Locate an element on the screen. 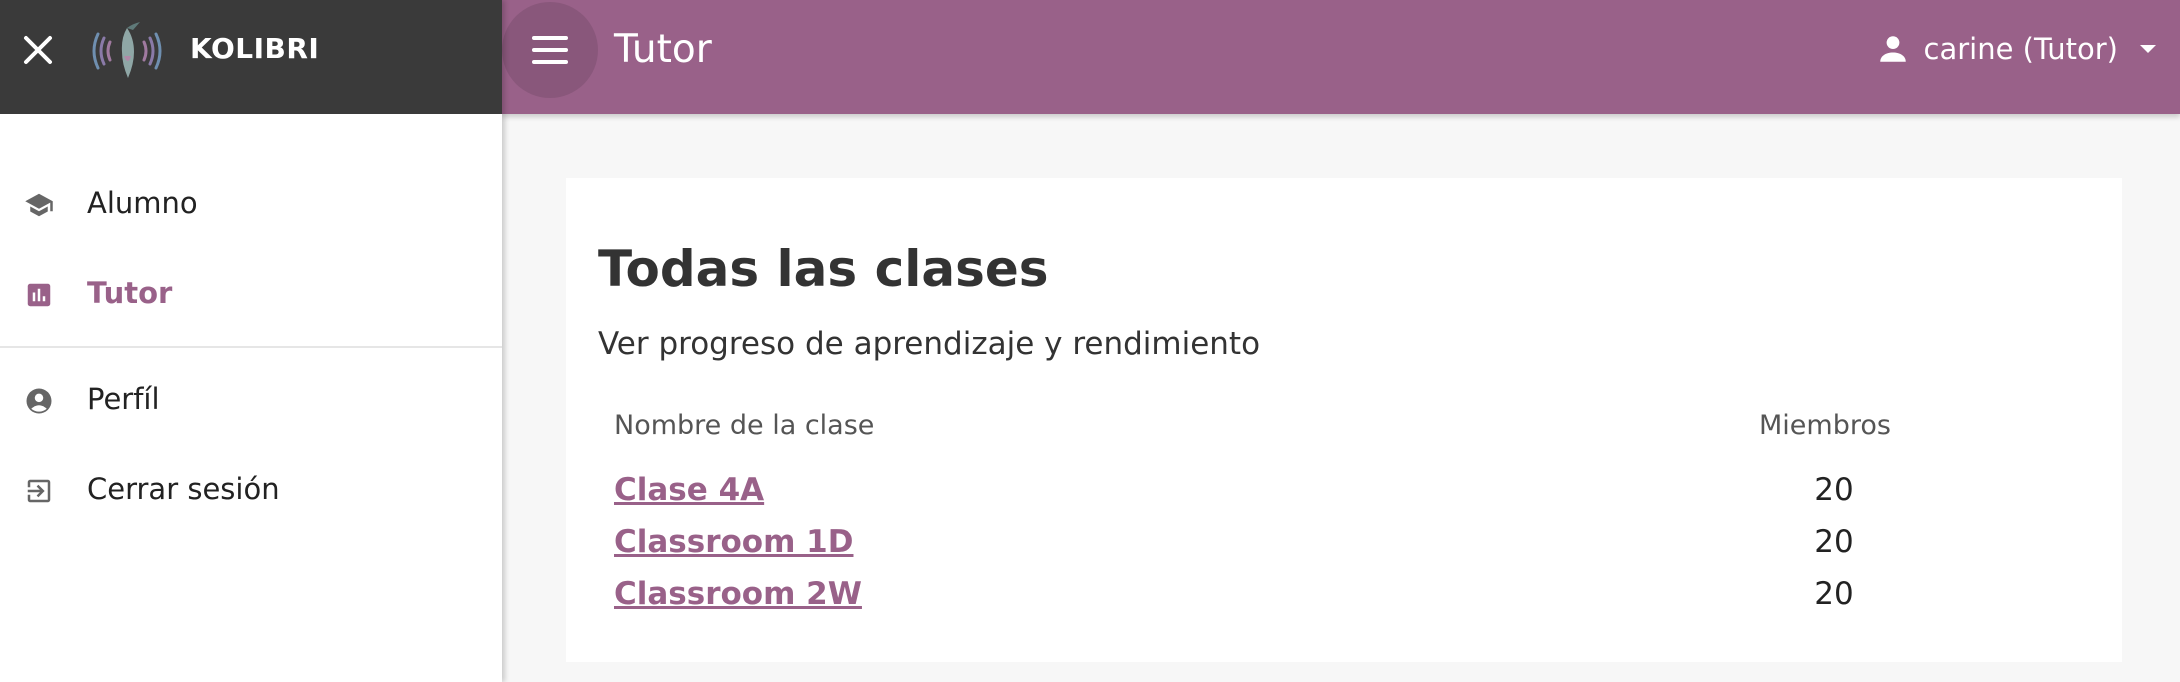  sidebar-item-label: Perfíl is located at coordinates (123, 399).